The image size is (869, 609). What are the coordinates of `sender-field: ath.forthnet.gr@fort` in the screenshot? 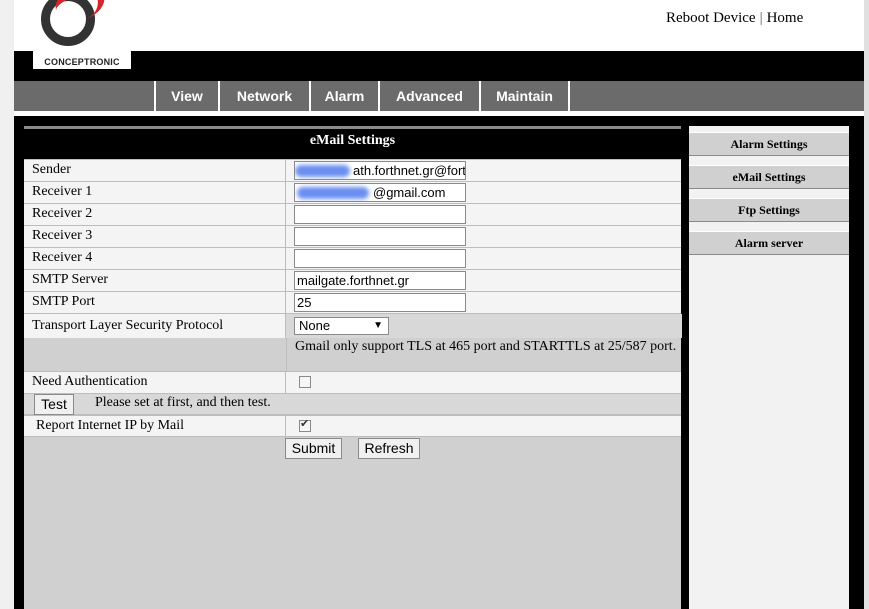 It's located at (380, 170).